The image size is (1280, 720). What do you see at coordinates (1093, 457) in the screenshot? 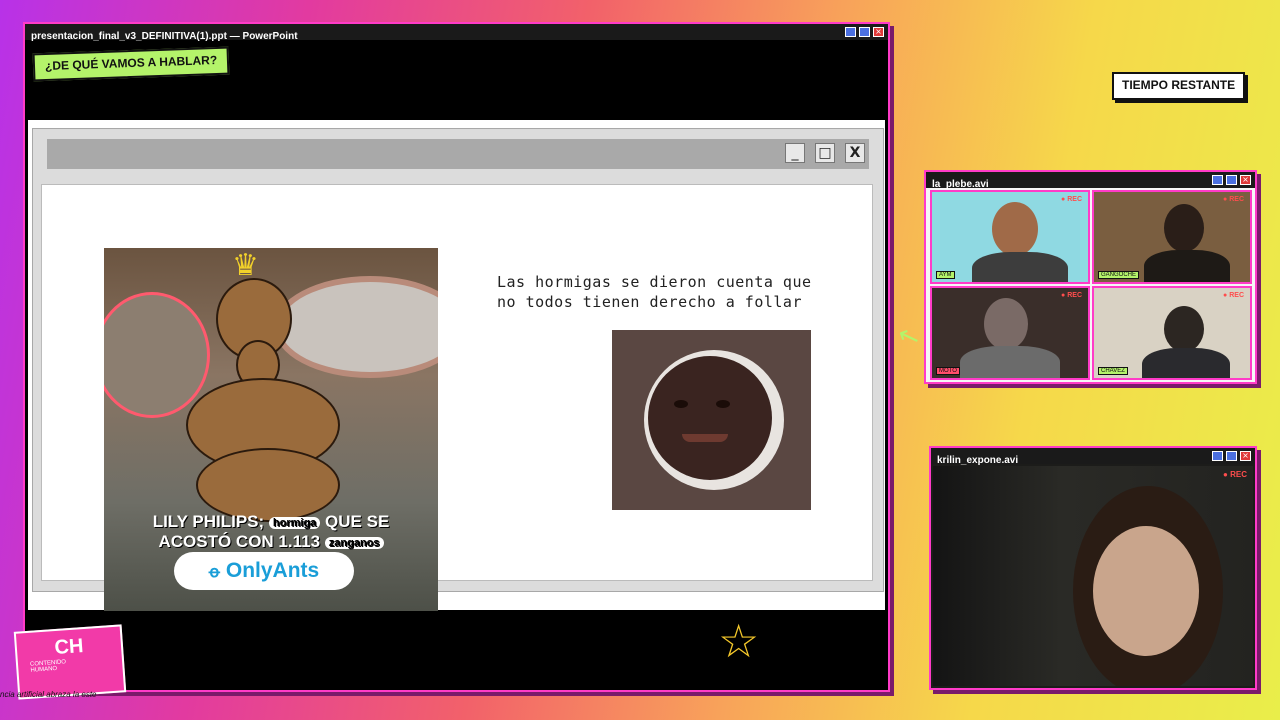
I see `presenter-cam-titlebar: krilin_expone.avi ×` at bounding box center [1093, 457].